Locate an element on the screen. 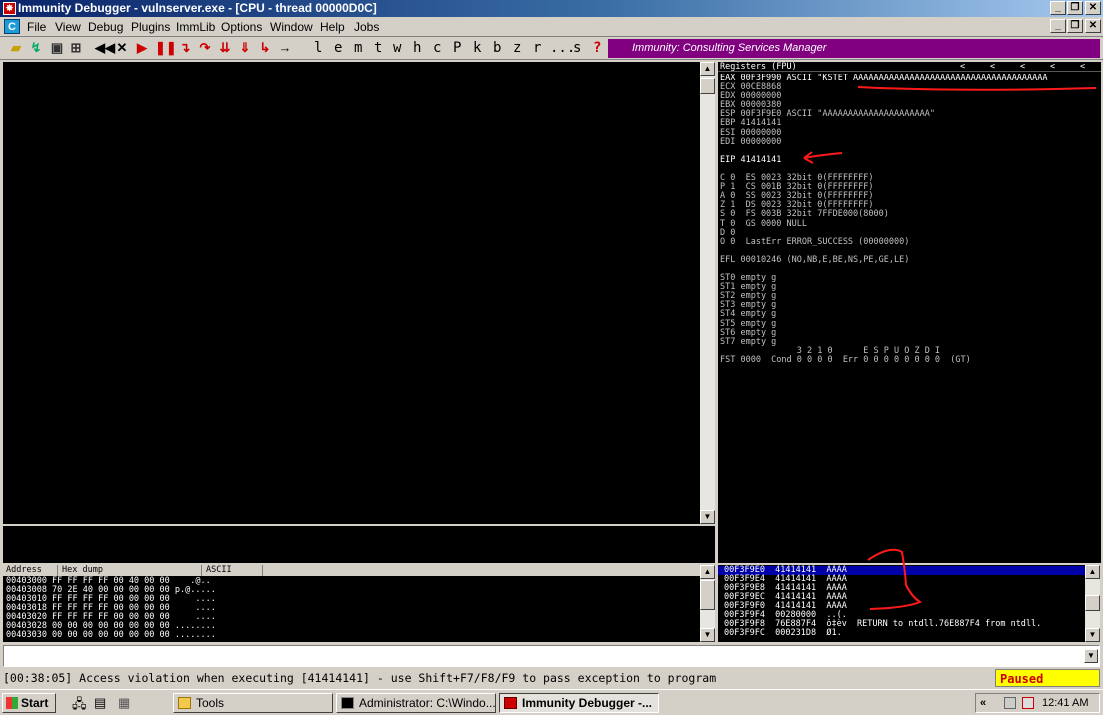  toolbar-windows-w: w is located at coordinates (397, 48).